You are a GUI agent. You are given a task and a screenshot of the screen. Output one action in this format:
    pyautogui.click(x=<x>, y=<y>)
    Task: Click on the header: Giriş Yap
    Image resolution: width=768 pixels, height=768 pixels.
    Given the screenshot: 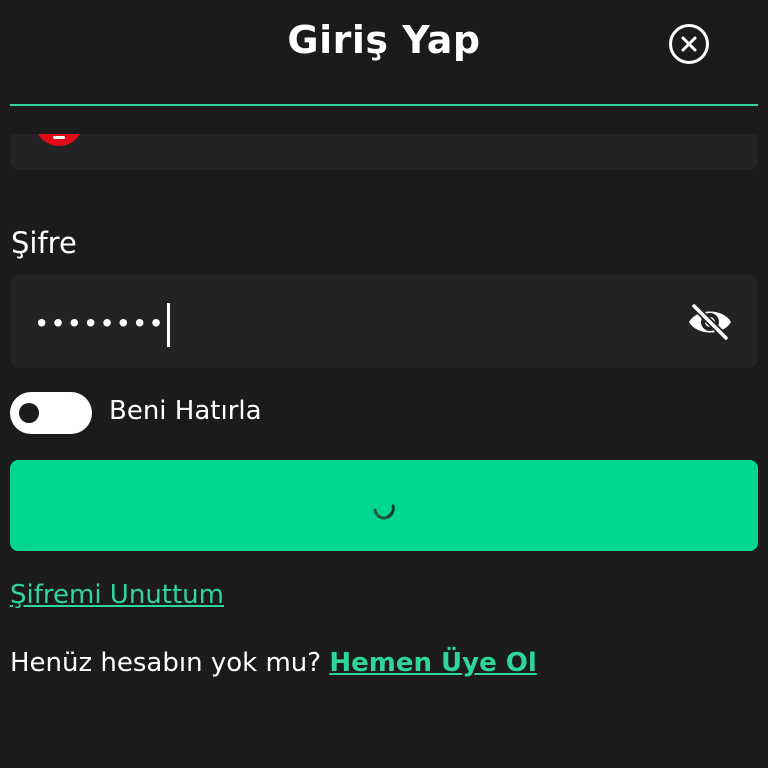 What is the action you would take?
    pyautogui.click(x=384, y=50)
    